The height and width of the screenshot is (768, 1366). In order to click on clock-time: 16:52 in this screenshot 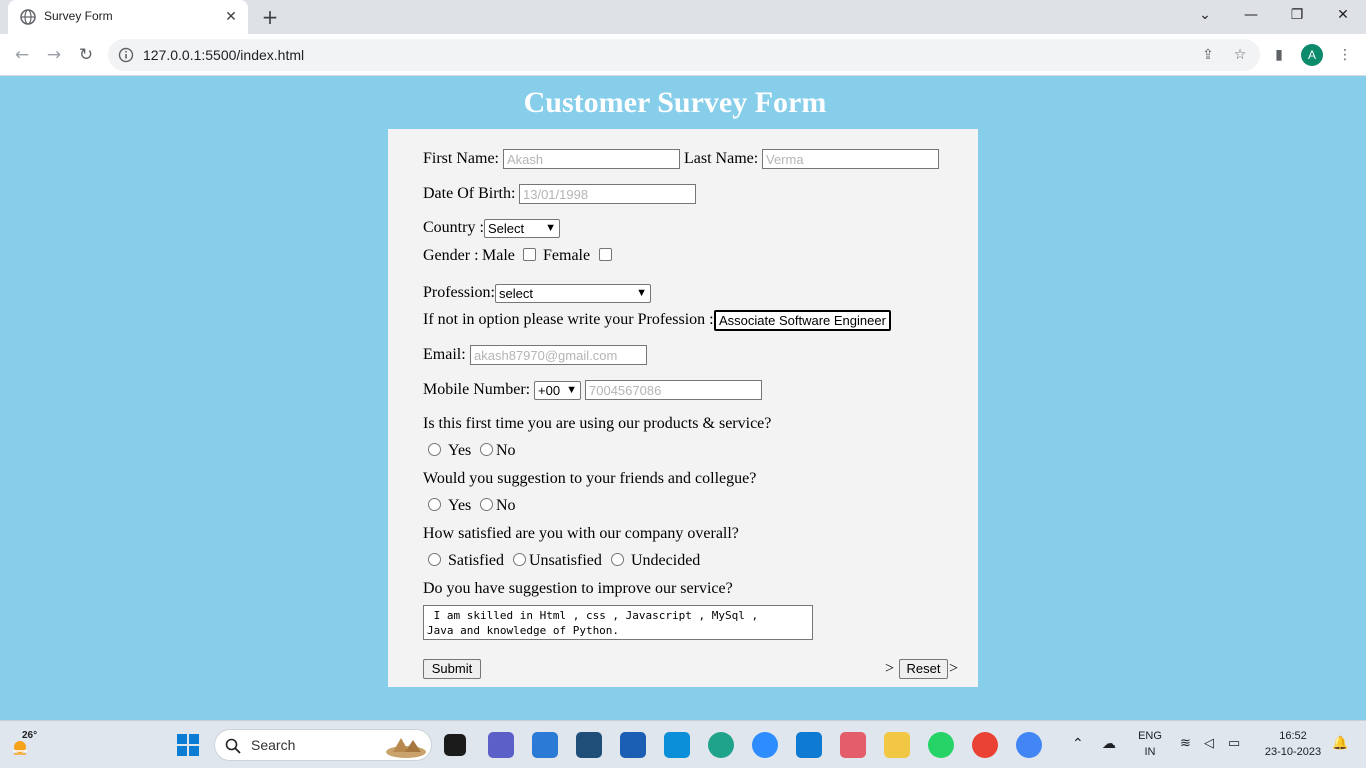, I will do `click(1293, 736)`.